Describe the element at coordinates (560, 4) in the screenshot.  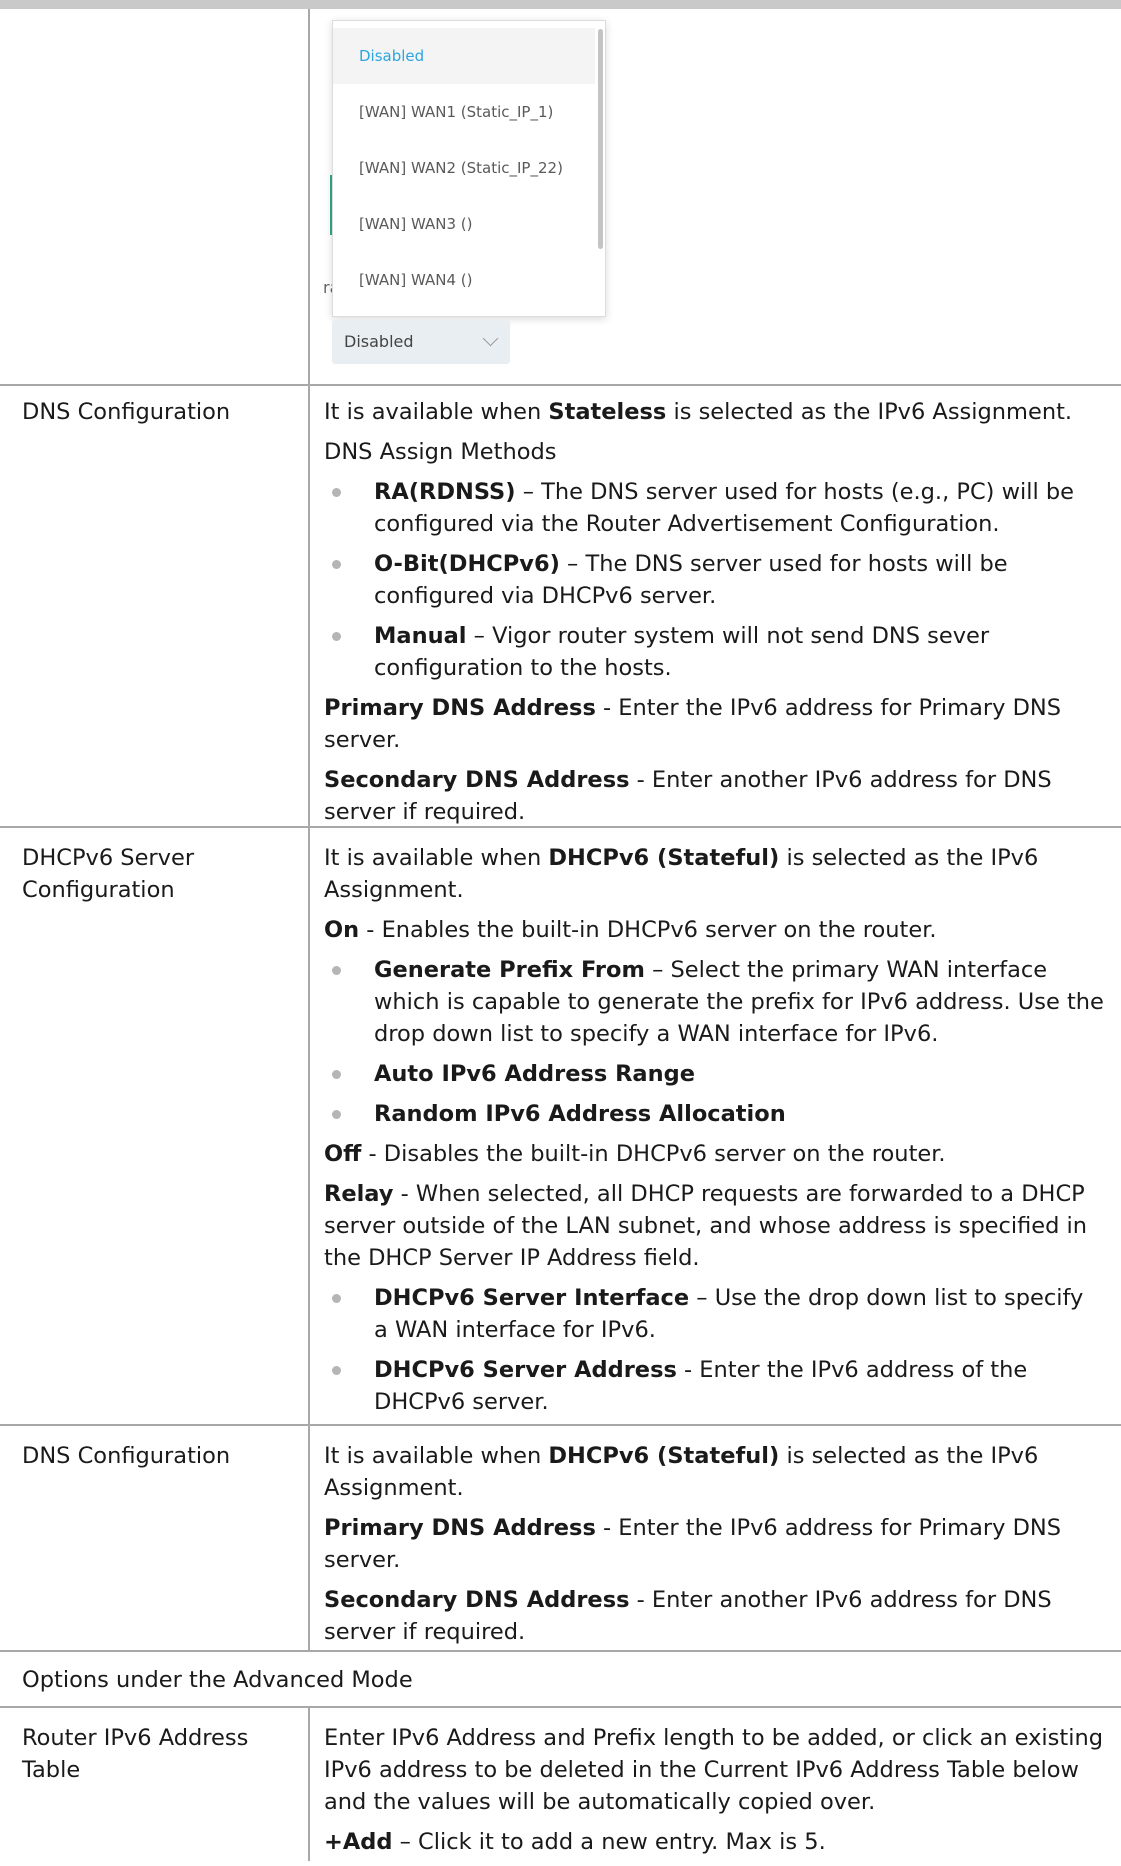
I see `top-border` at that location.